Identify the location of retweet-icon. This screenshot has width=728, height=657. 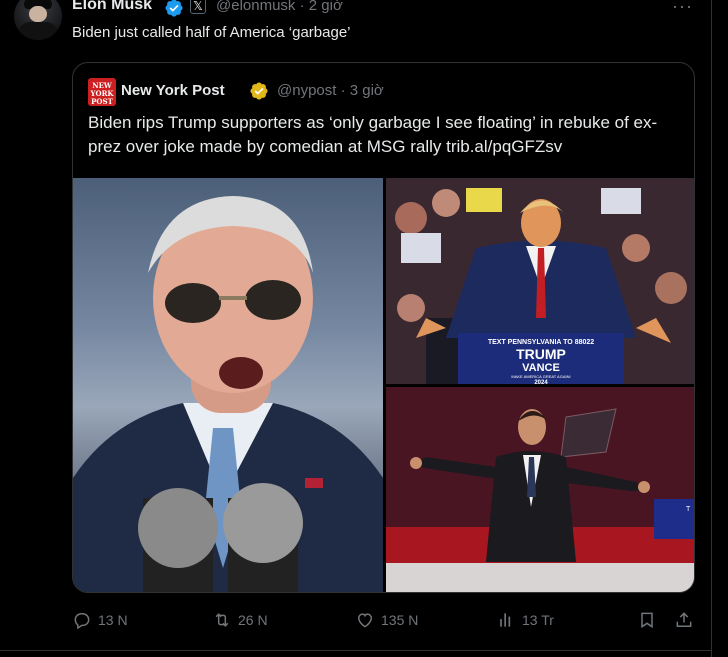
(222, 620).